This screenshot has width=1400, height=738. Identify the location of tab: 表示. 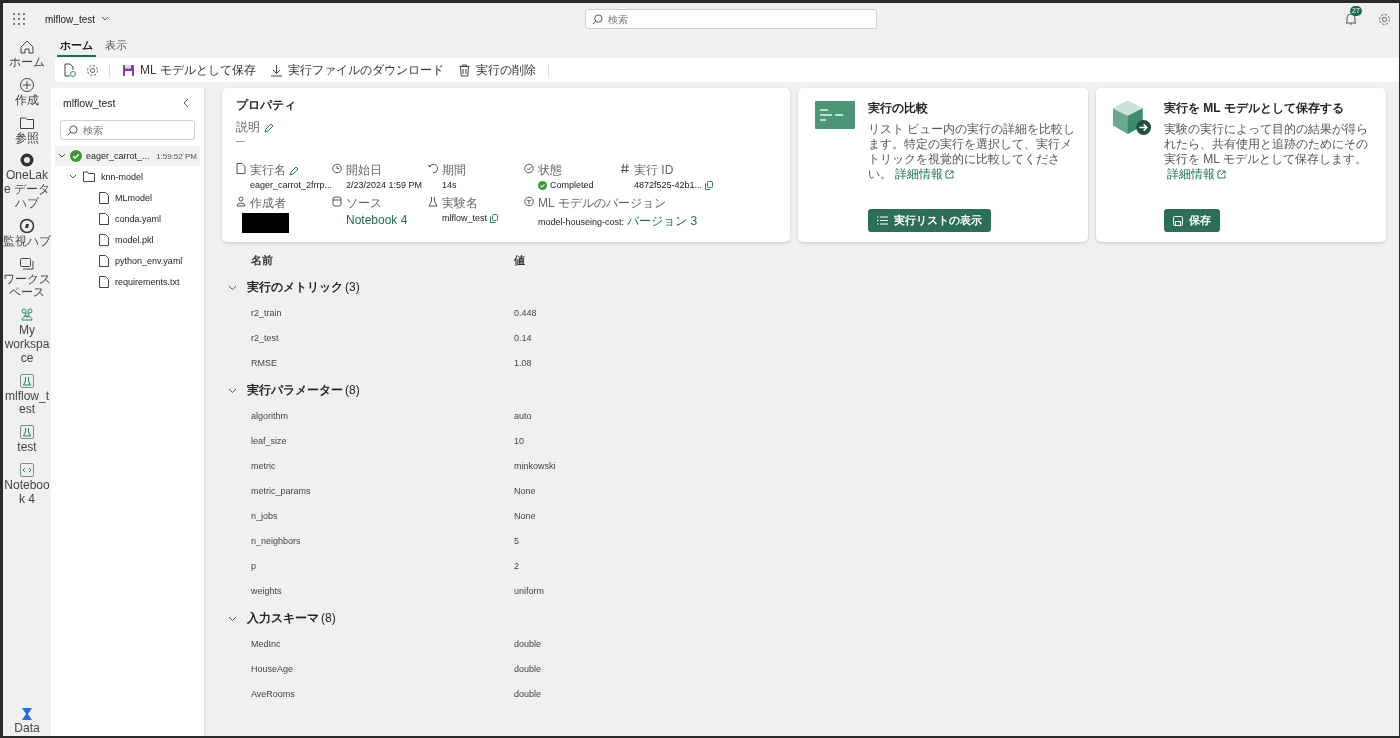
(116, 46).